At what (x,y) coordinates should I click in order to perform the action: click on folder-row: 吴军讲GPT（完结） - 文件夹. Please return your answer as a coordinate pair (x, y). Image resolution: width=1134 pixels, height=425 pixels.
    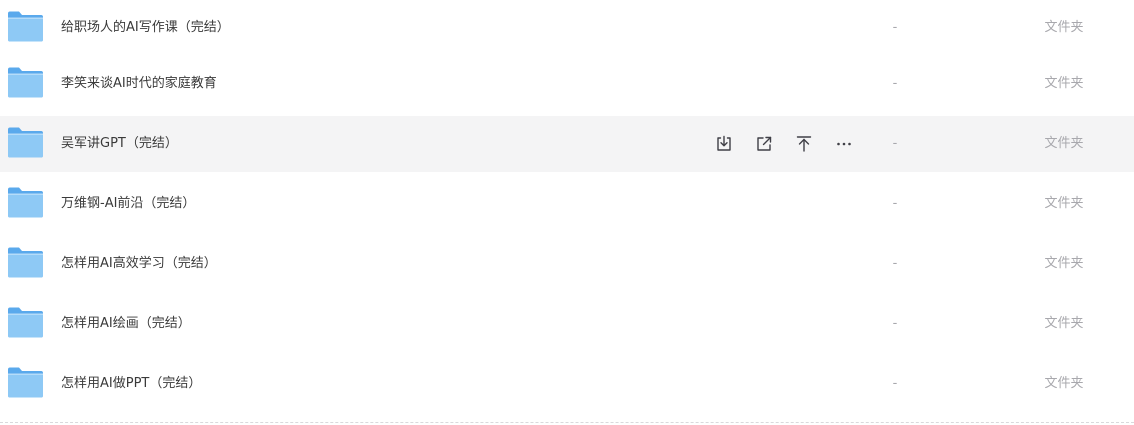
    Looking at the image, I should click on (567, 144).